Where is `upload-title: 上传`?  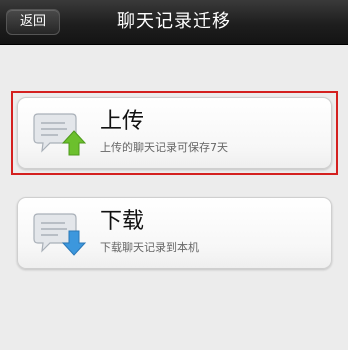 upload-title: 上传 is located at coordinates (122, 121).